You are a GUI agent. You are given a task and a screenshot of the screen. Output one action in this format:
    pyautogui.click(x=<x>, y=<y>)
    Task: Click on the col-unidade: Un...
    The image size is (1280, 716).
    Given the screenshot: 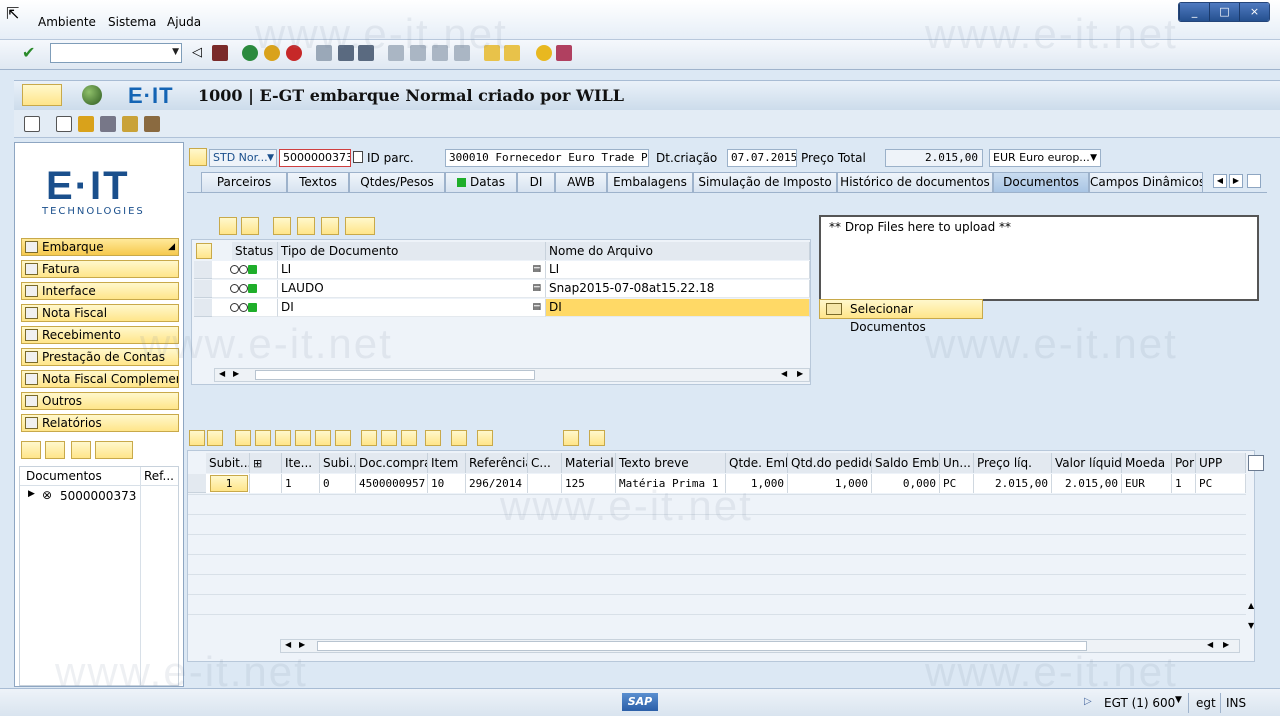 What is the action you would take?
    pyautogui.click(x=957, y=463)
    